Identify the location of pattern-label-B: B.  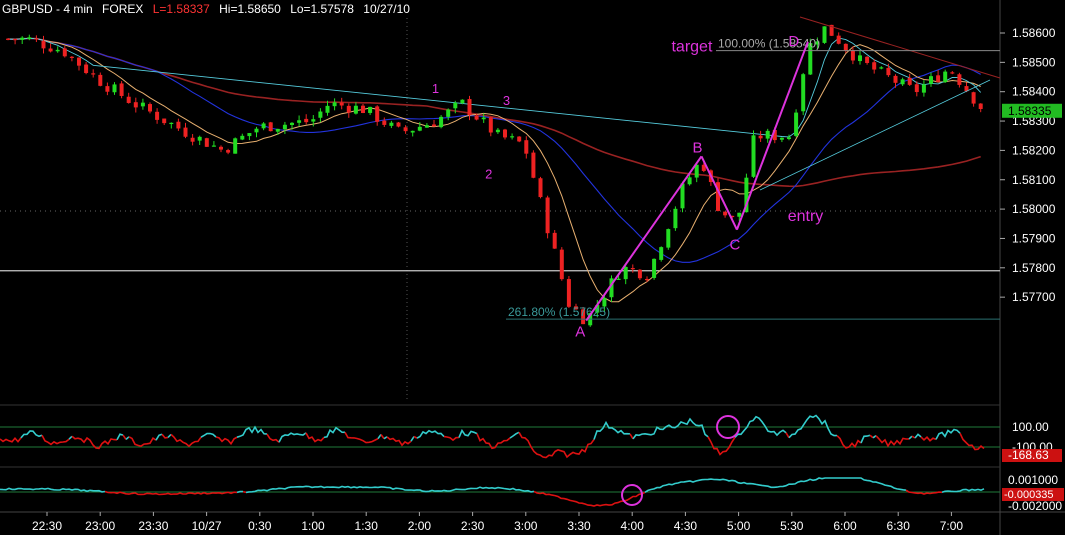
(697, 147).